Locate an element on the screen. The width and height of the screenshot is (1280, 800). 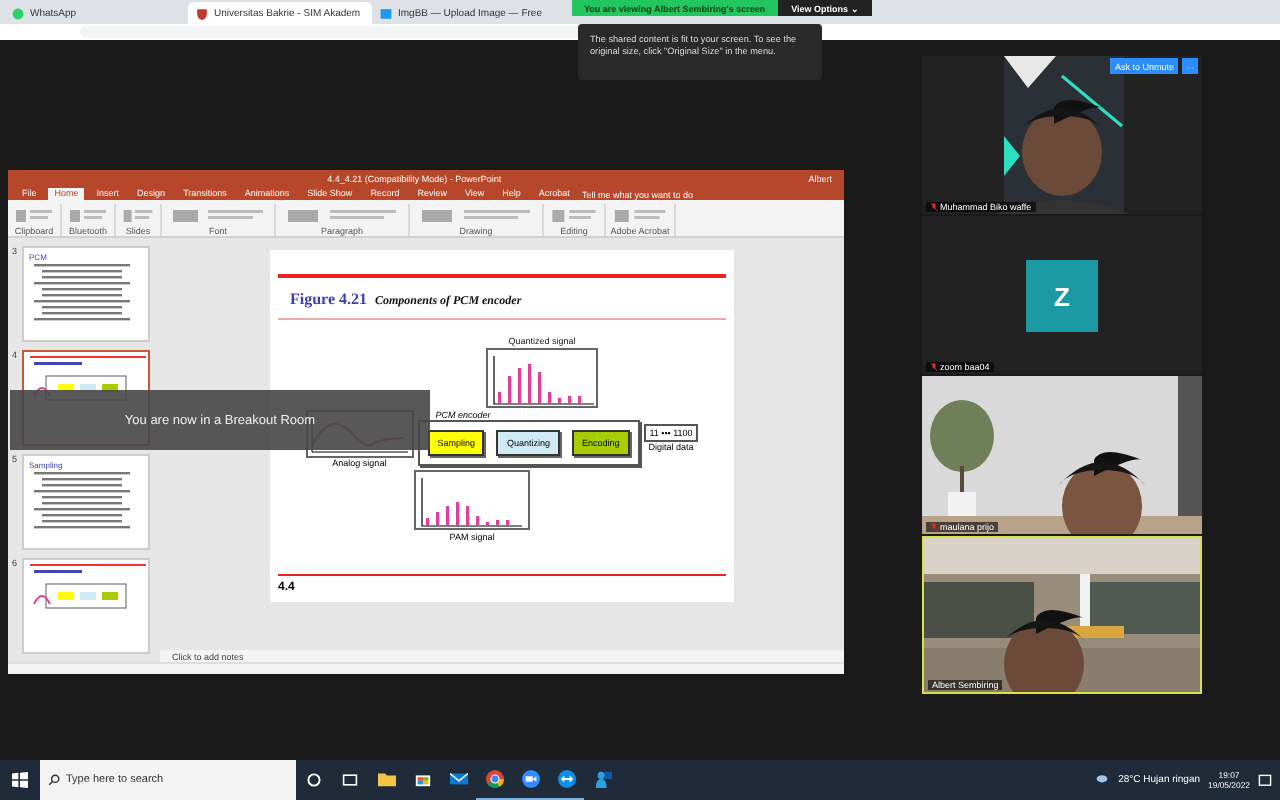
mail-icon is located at coordinates (458, 779).